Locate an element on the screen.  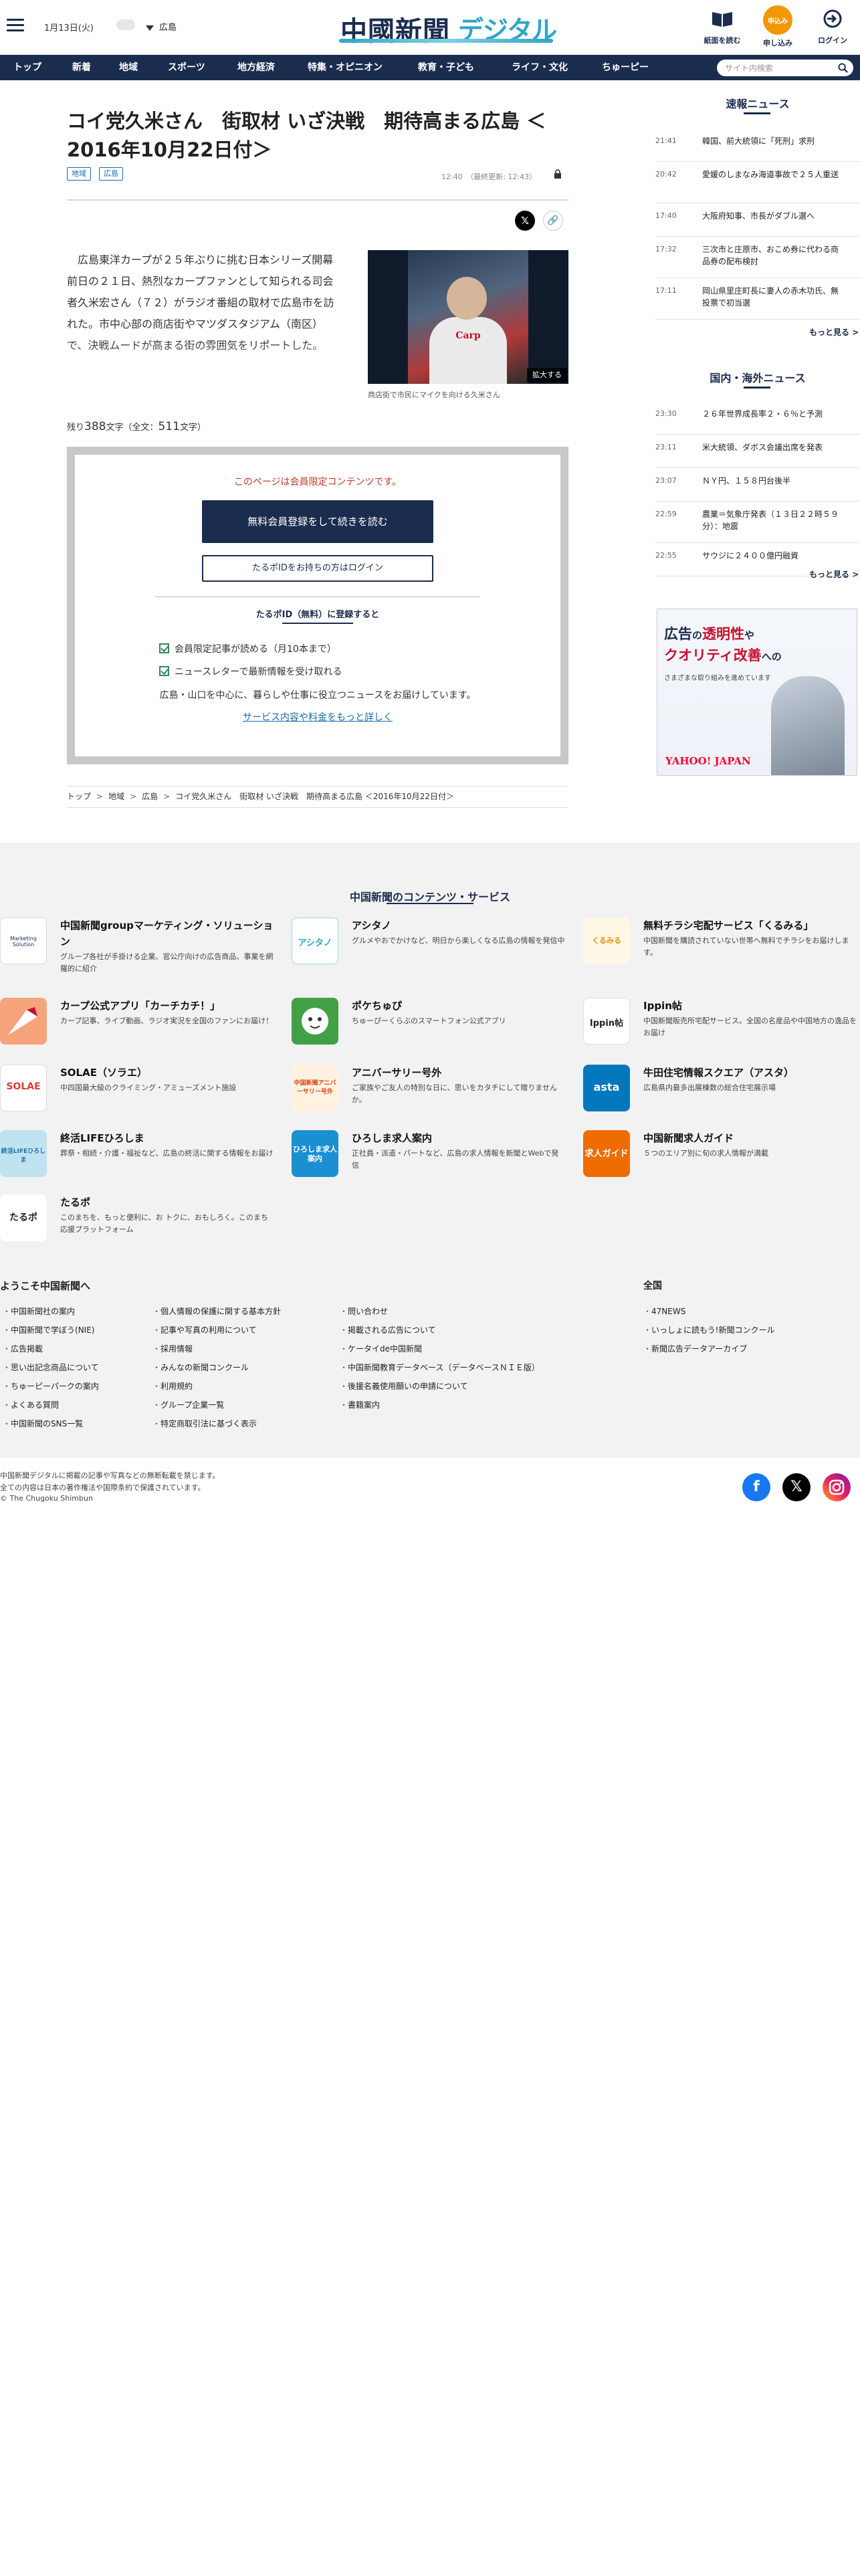
subscribe-icon: 申込み is located at coordinates (777, 20).